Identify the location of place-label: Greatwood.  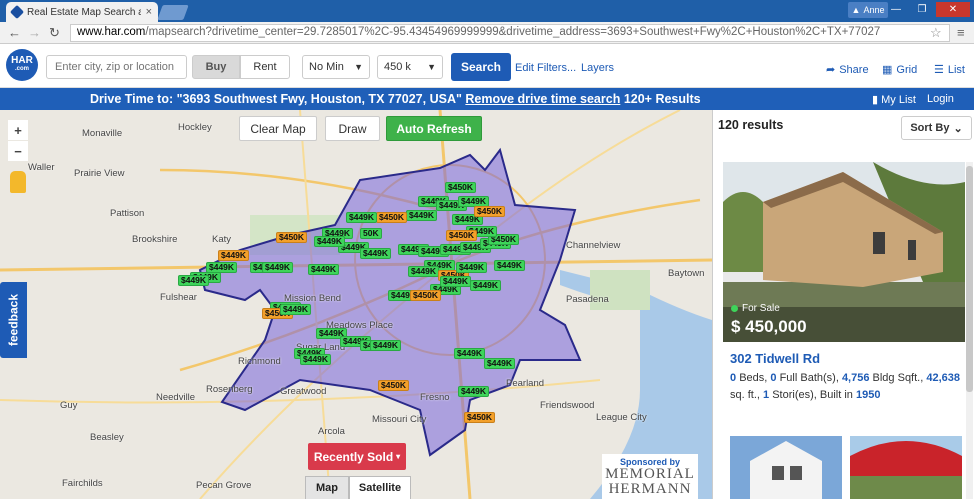
(303, 391).